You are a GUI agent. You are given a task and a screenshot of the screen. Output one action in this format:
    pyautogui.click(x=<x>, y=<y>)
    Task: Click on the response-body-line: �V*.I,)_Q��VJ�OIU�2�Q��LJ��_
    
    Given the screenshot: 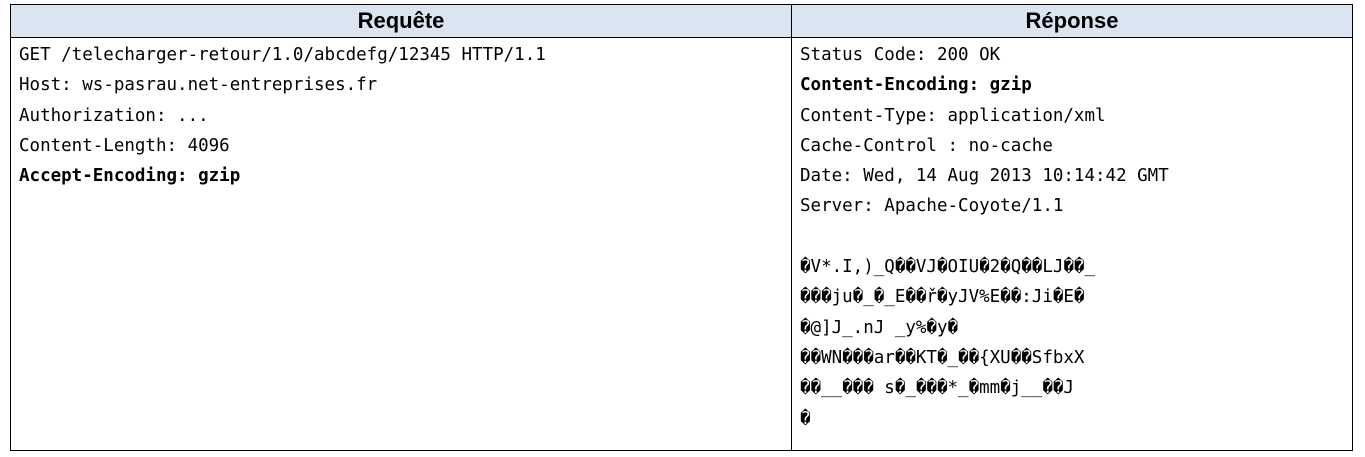 What is the action you would take?
    pyautogui.click(x=948, y=267)
    